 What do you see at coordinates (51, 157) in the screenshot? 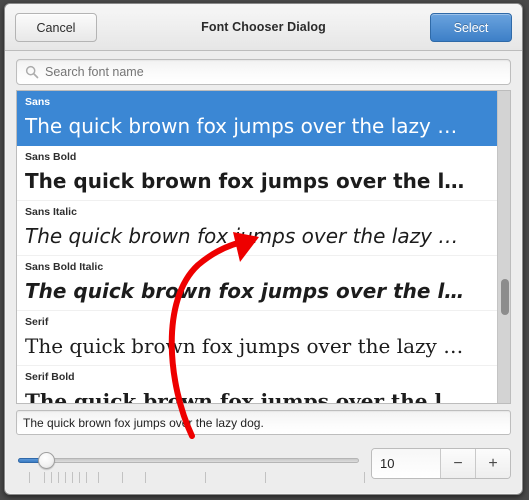
I see `font-family-label: Sans Bold` at bounding box center [51, 157].